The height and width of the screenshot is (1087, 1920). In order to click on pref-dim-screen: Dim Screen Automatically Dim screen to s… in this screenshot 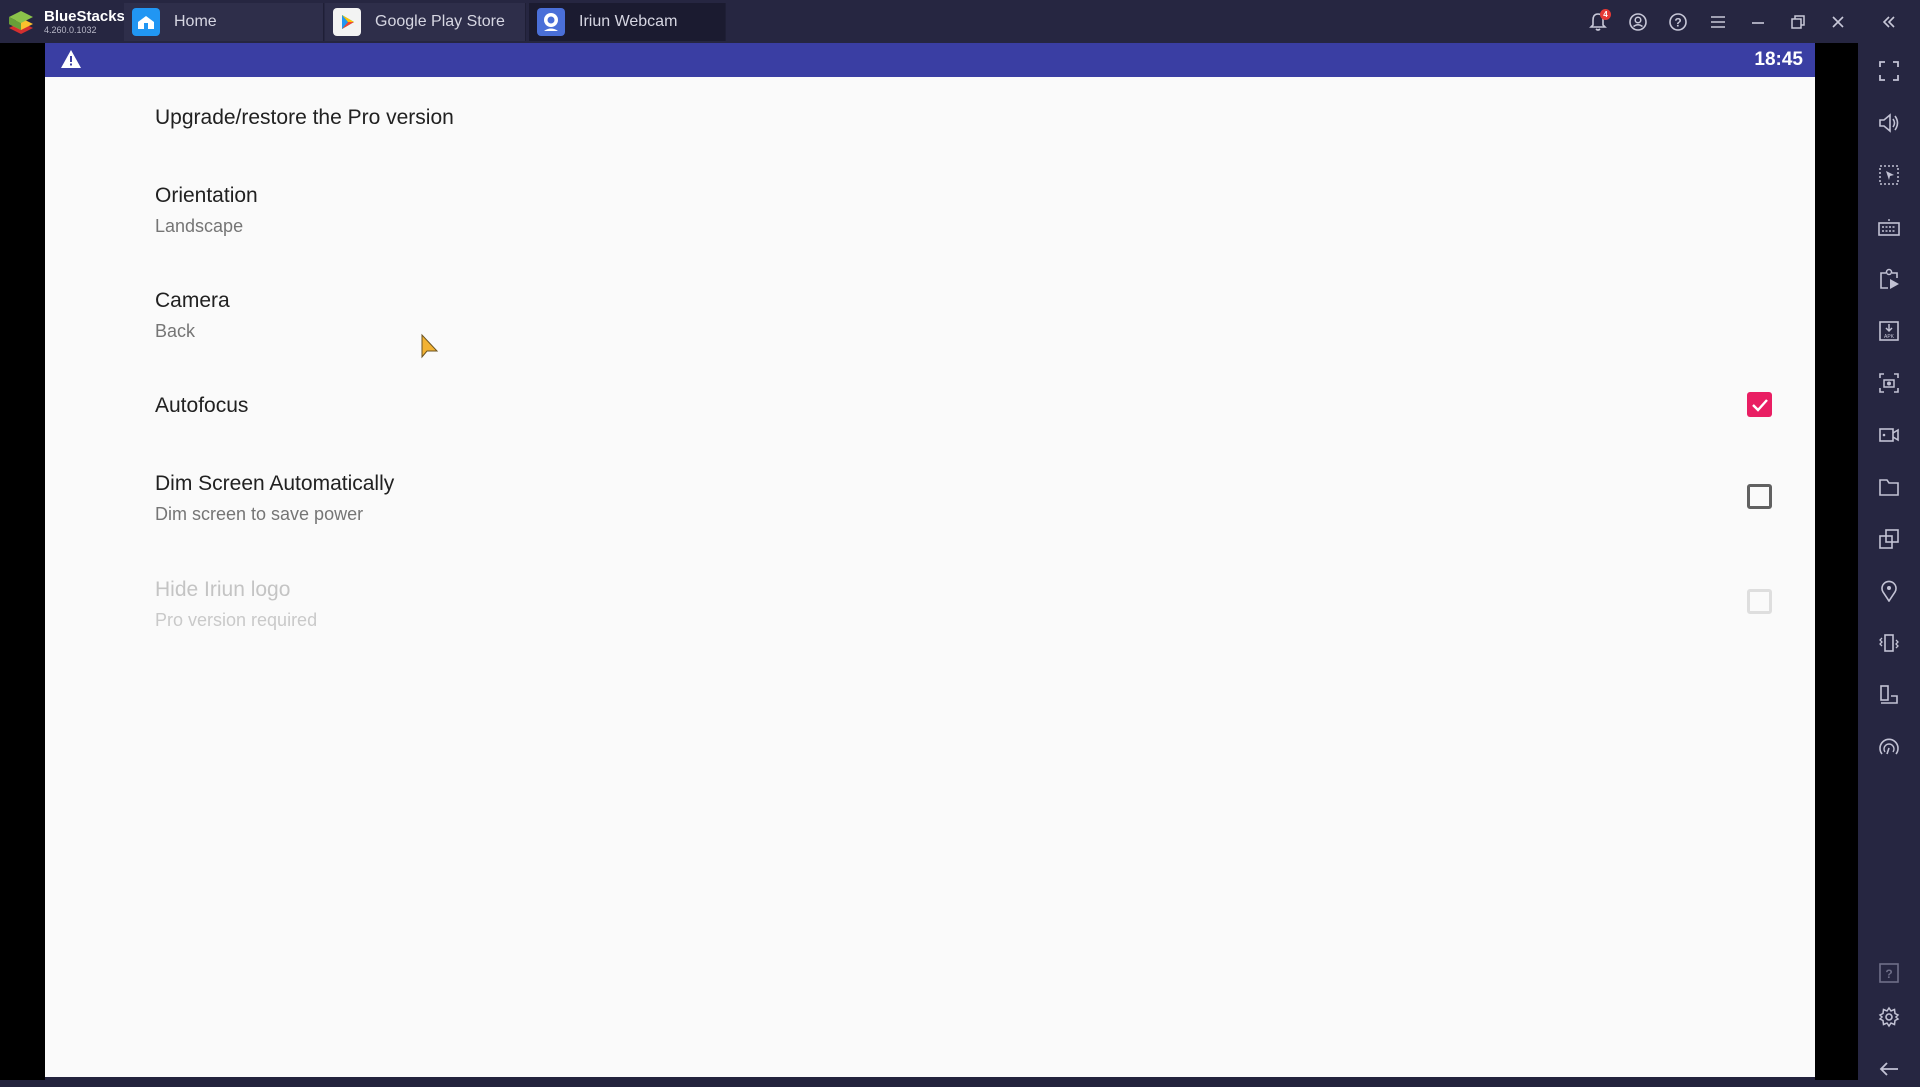, I will do `click(274, 498)`.